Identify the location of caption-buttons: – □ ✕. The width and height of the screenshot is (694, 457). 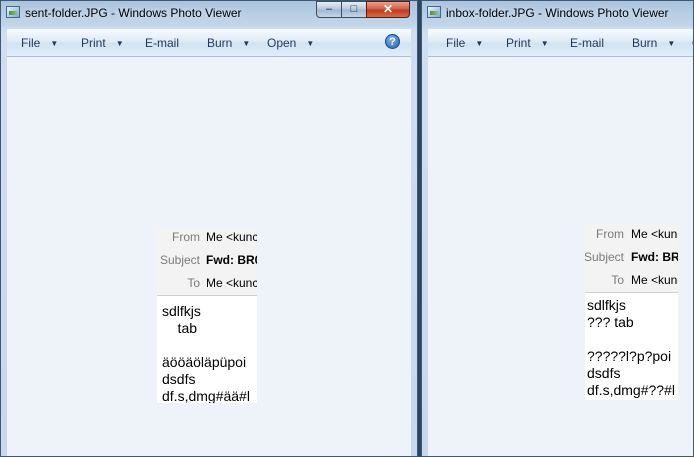
(363, 9).